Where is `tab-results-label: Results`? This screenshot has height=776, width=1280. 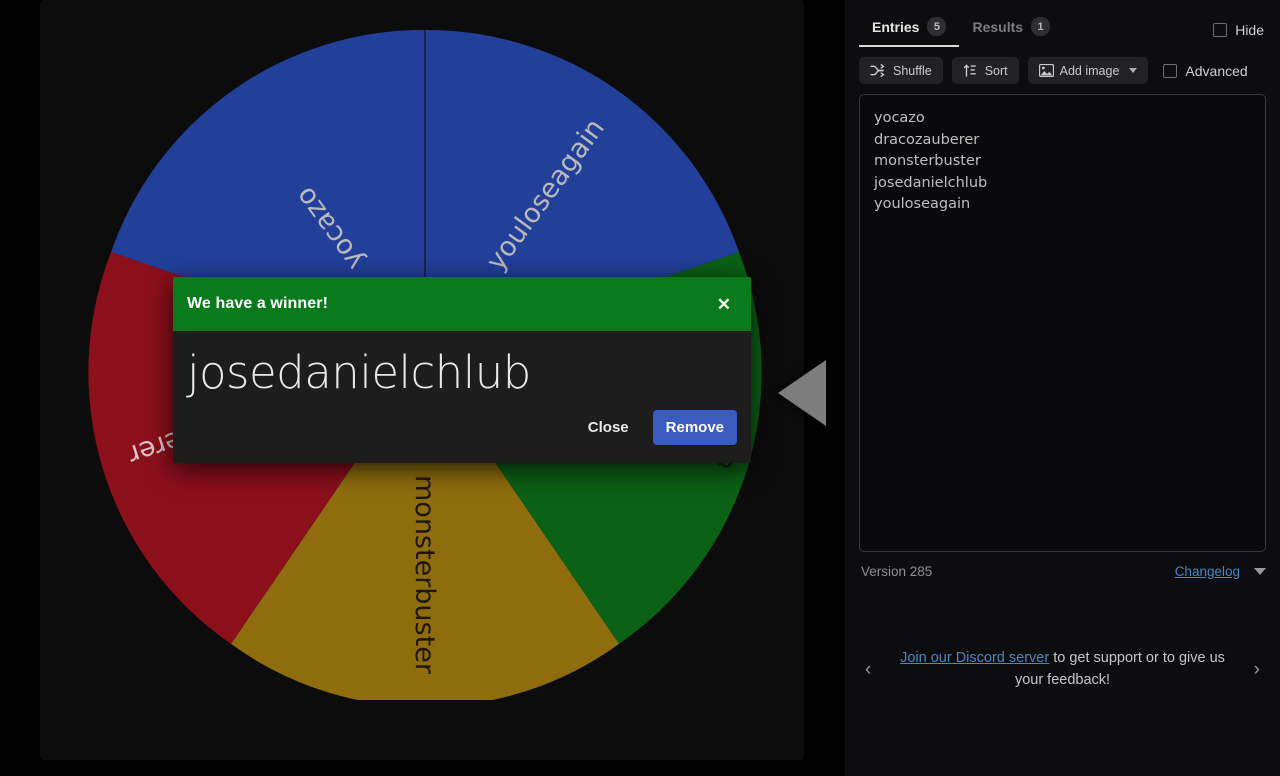
tab-results-label: Results is located at coordinates (998, 26).